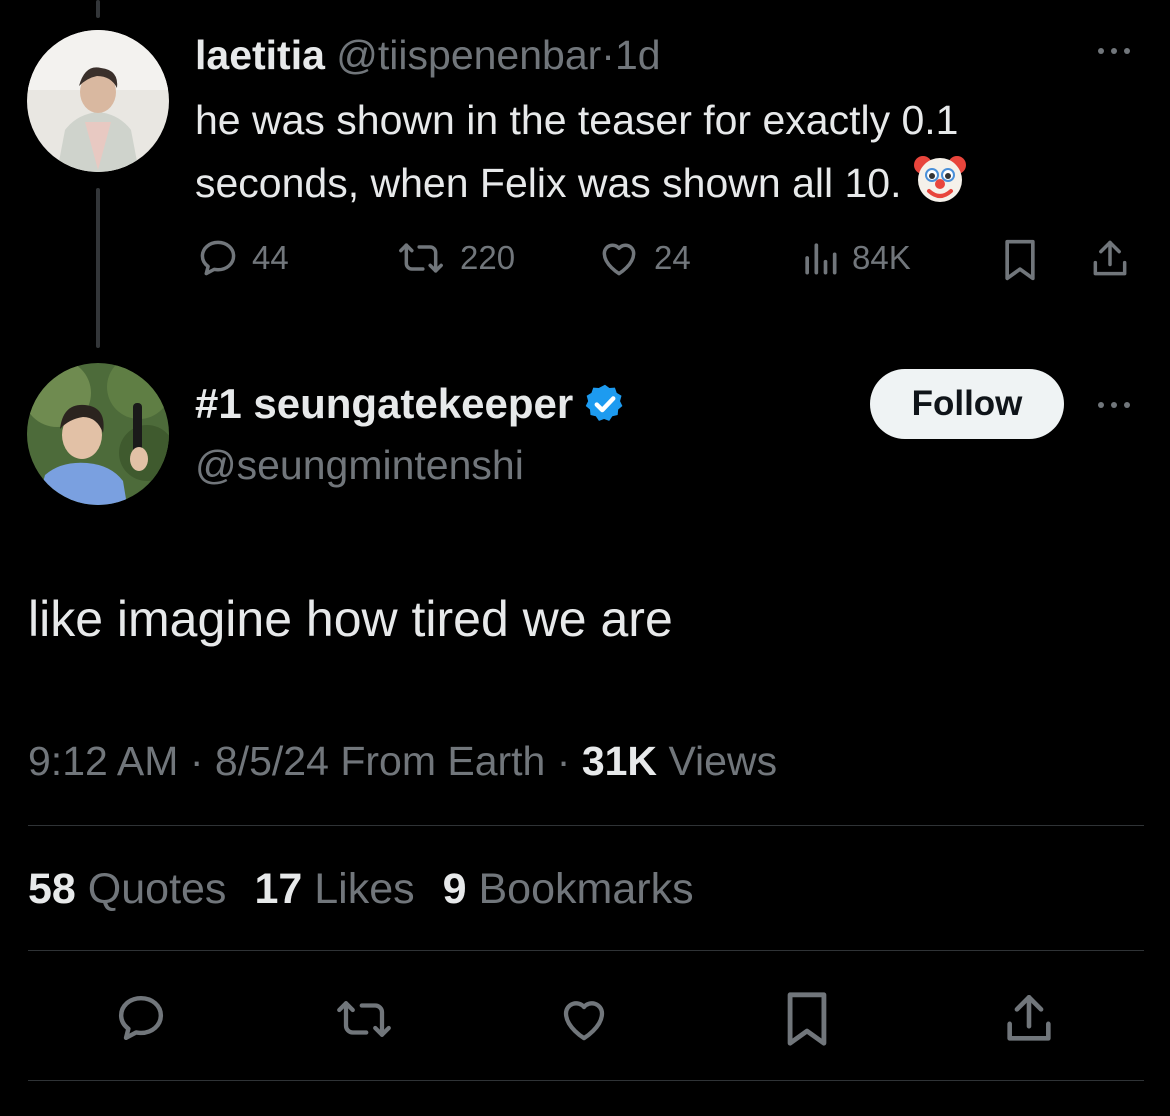 This screenshot has height=1116, width=1170. Describe the element at coordinates (278, 889) in the screenshot. I see `likes-count: 17` at that location.